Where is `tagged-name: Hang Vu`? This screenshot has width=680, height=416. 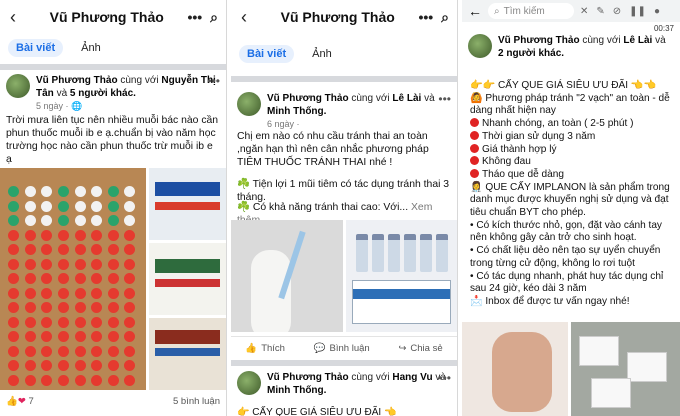 tagged-name: Hang Vu is located at coordinates (412, 377).